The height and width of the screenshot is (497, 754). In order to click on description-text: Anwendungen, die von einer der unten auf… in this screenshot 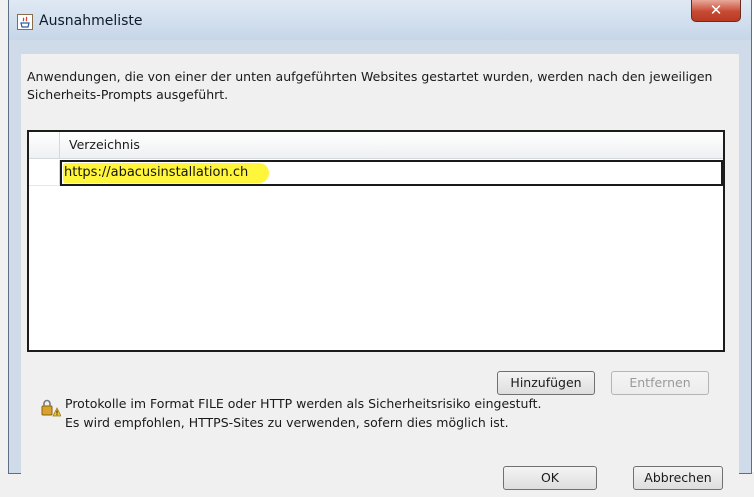, I will do `click(370, 85)`.